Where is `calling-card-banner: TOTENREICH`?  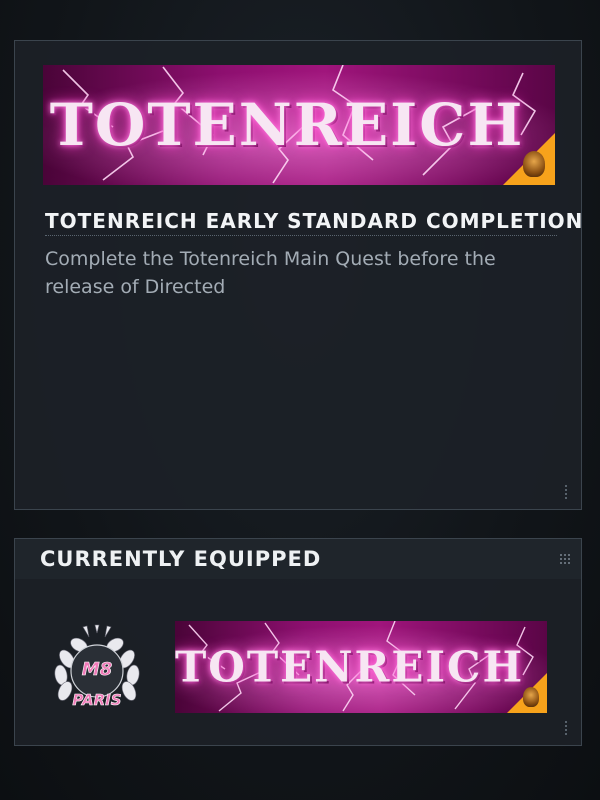 calling-card-banner: TOTENREICH is located at coordinates (299, 125).